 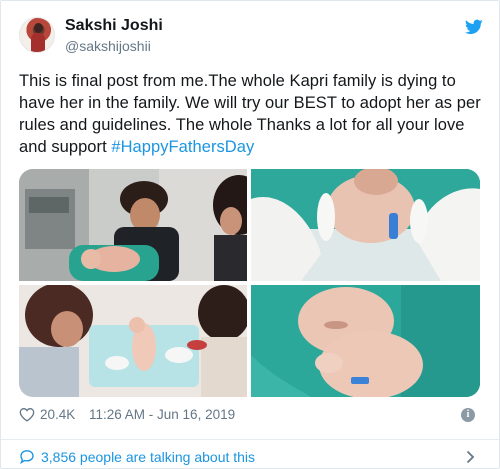 I want to click on author-name: Sakshi Joshi, so click(x=114, y=26).